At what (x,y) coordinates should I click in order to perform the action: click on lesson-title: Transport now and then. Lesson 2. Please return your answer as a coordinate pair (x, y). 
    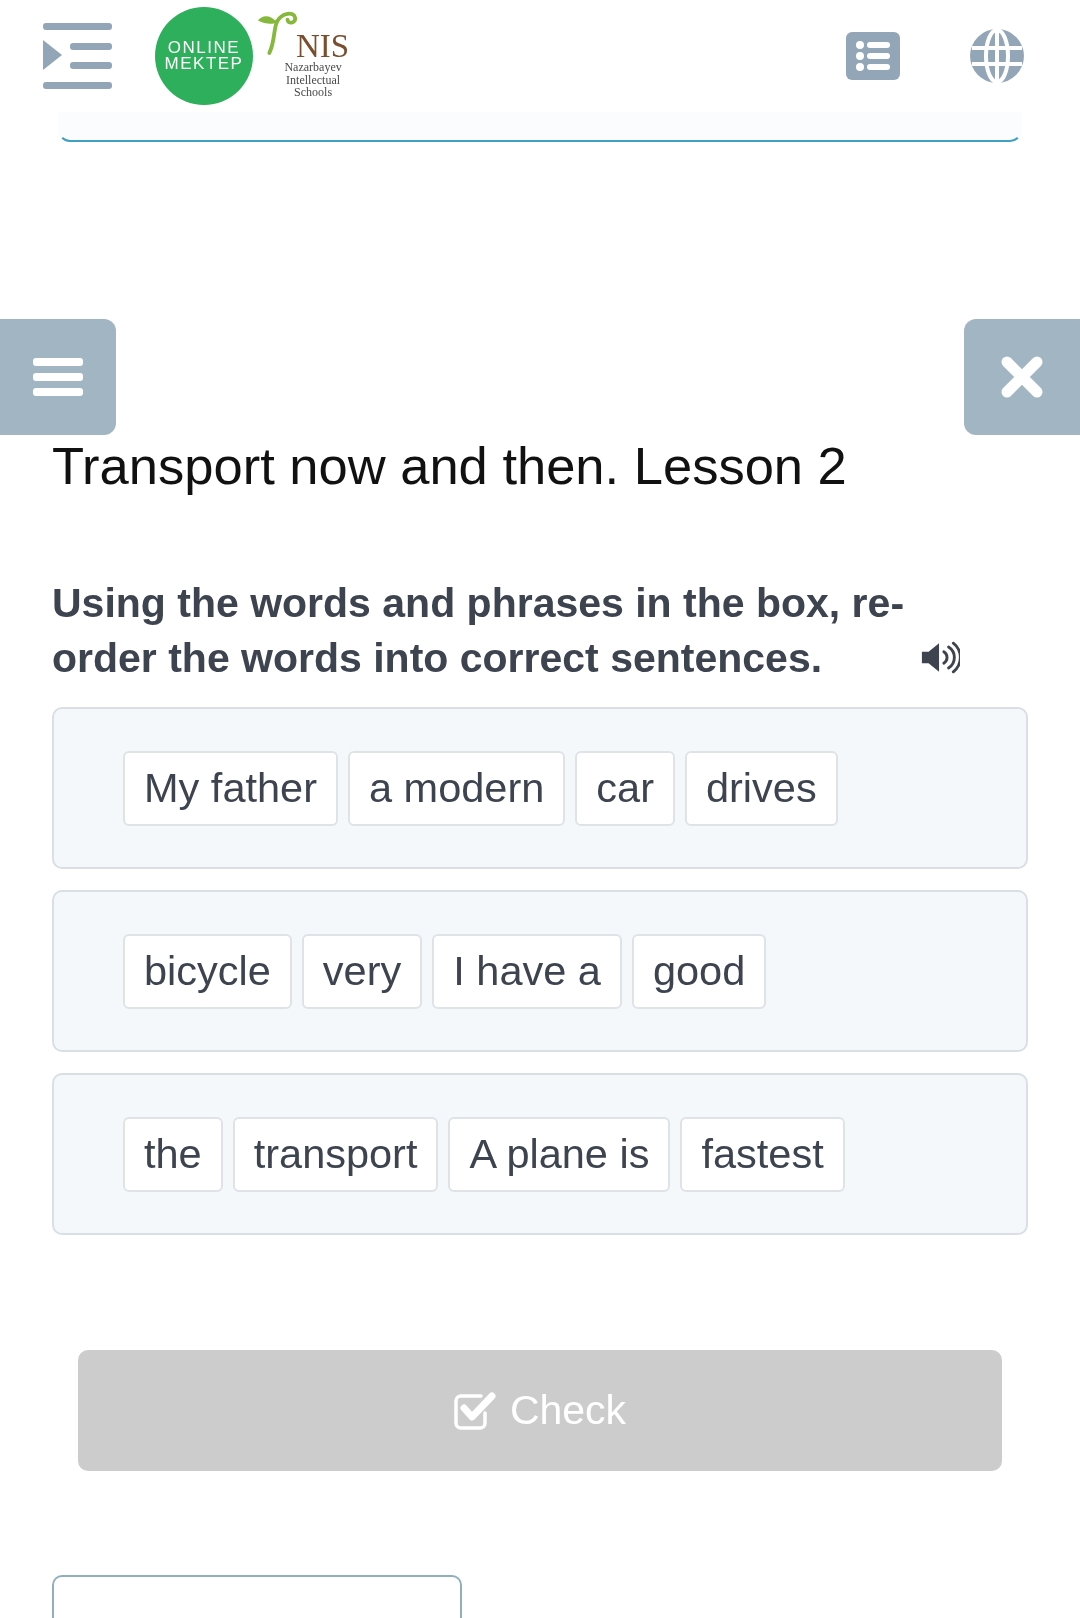
    Looking at the image, I should click on (449, 466).